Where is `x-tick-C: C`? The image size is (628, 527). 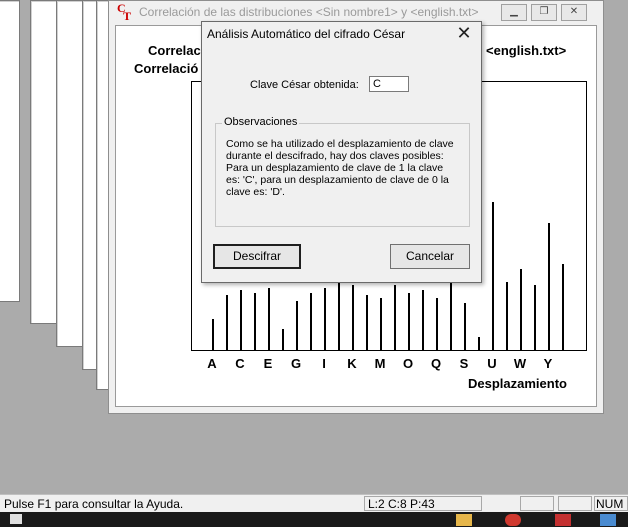 x-tick-C: C is located at coordinates (240, 363).